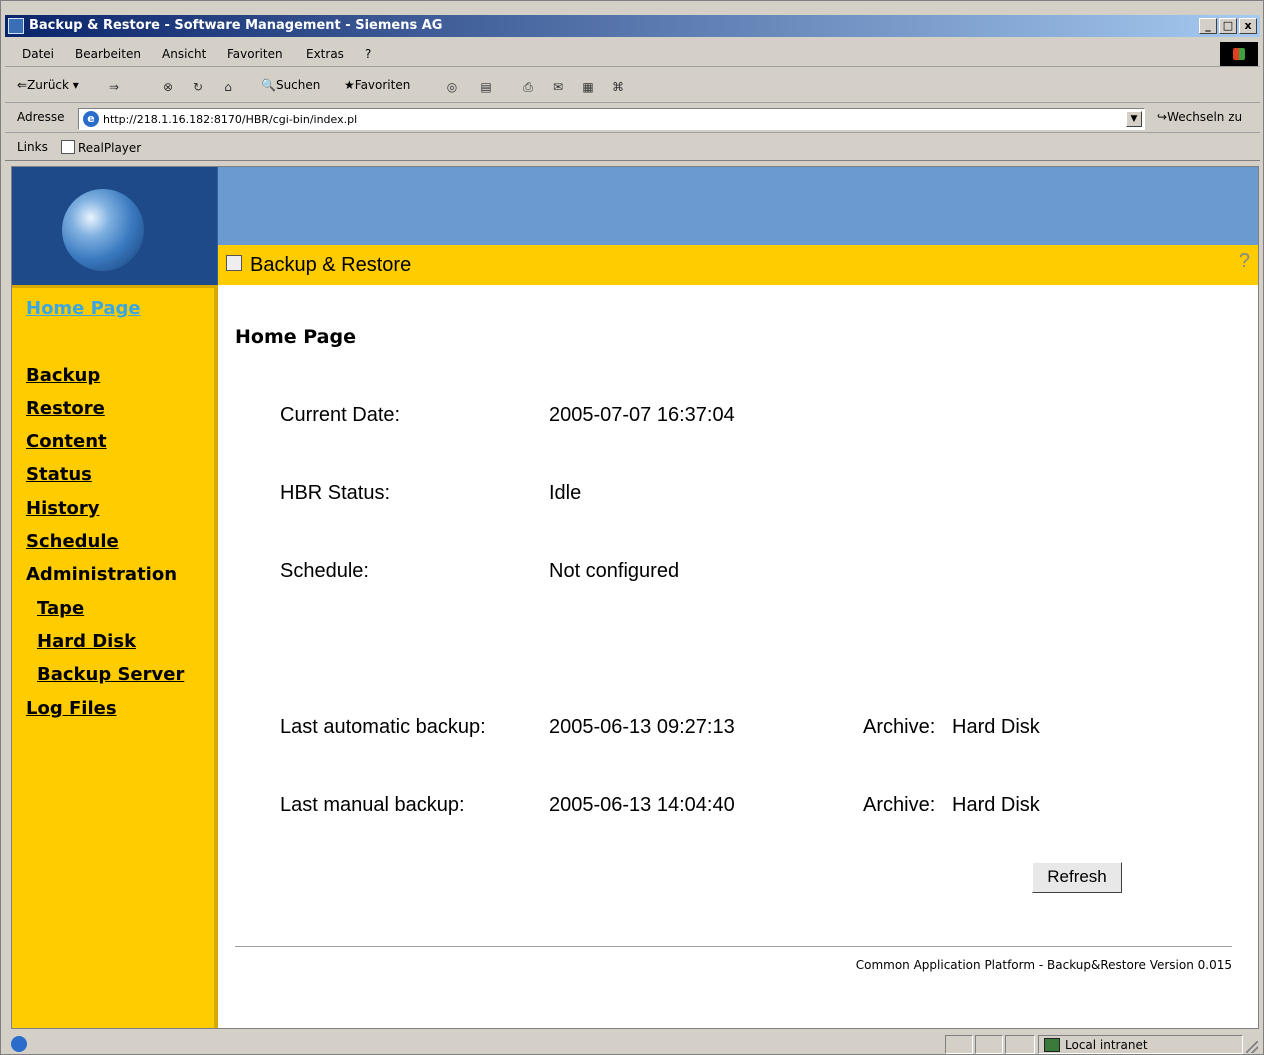  What do you see at coordinates (528, 87) in the screenshot?
I see `print-icon: ⎙` at bounding box center [528, 87].